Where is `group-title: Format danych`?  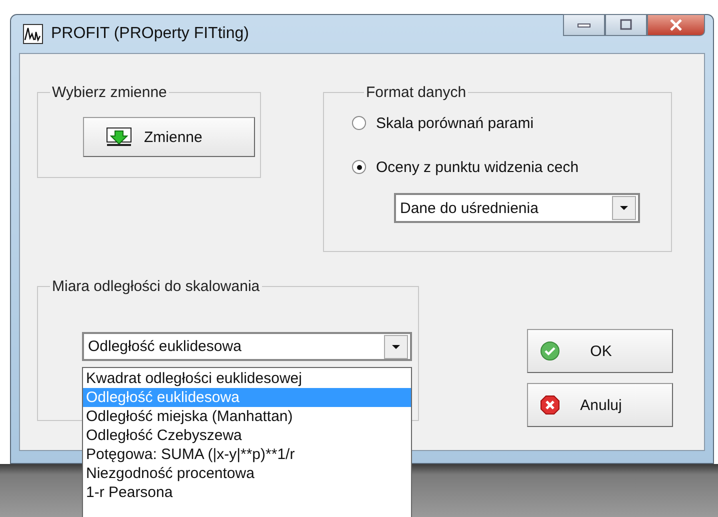 group-title: Format danych is located at coordinates (416, 92).